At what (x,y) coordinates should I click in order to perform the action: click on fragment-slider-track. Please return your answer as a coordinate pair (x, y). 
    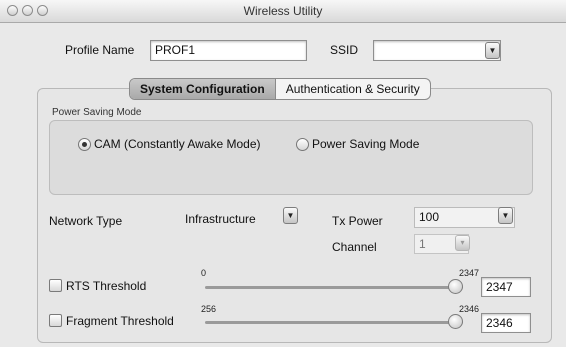
    Looking at the image, I should click on (334, 322).